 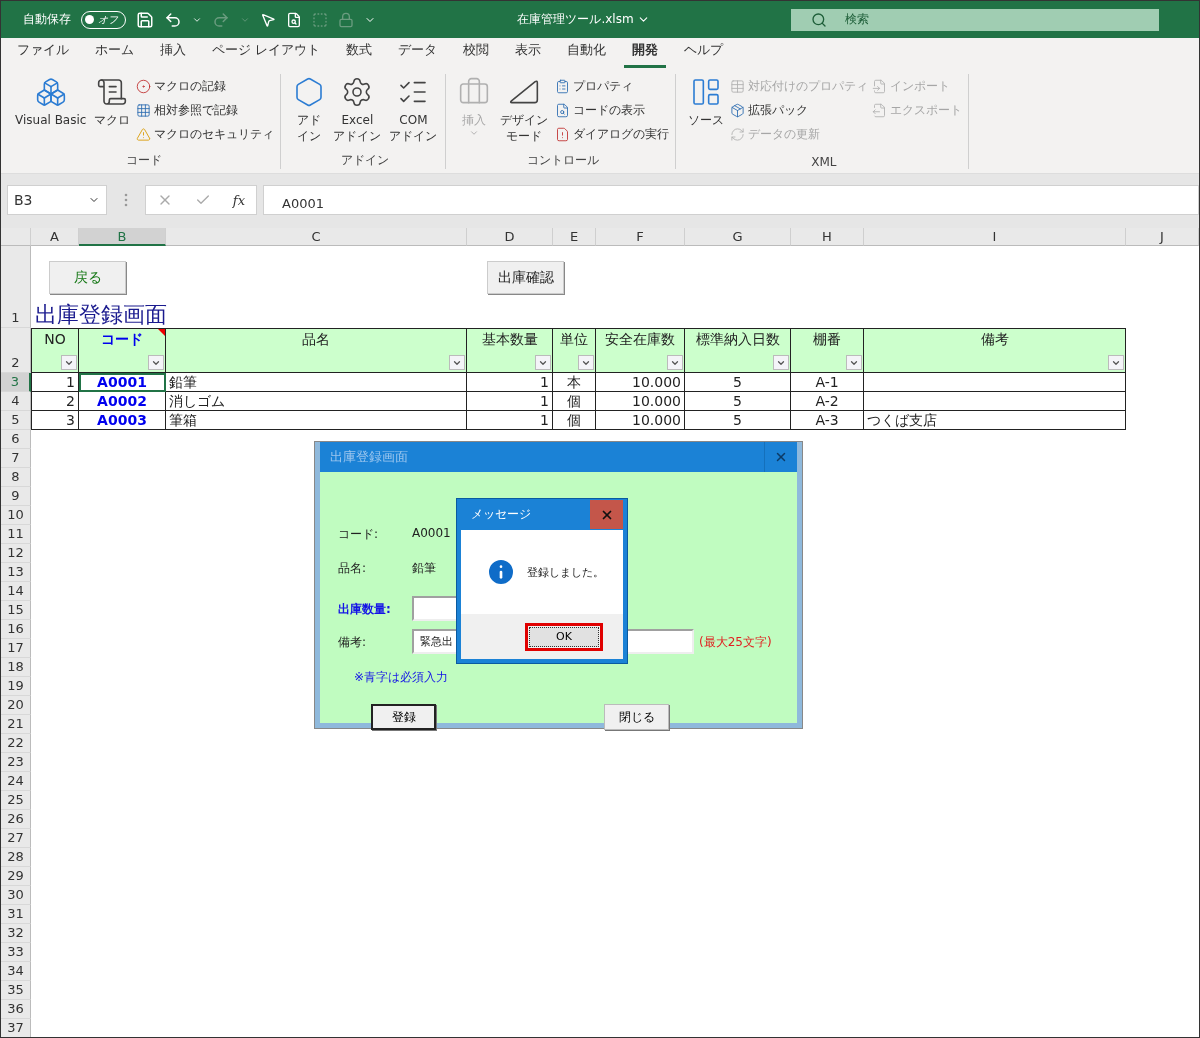 I want to click on sheet-title: 出庫登録画面, so click(x=101, y=315).